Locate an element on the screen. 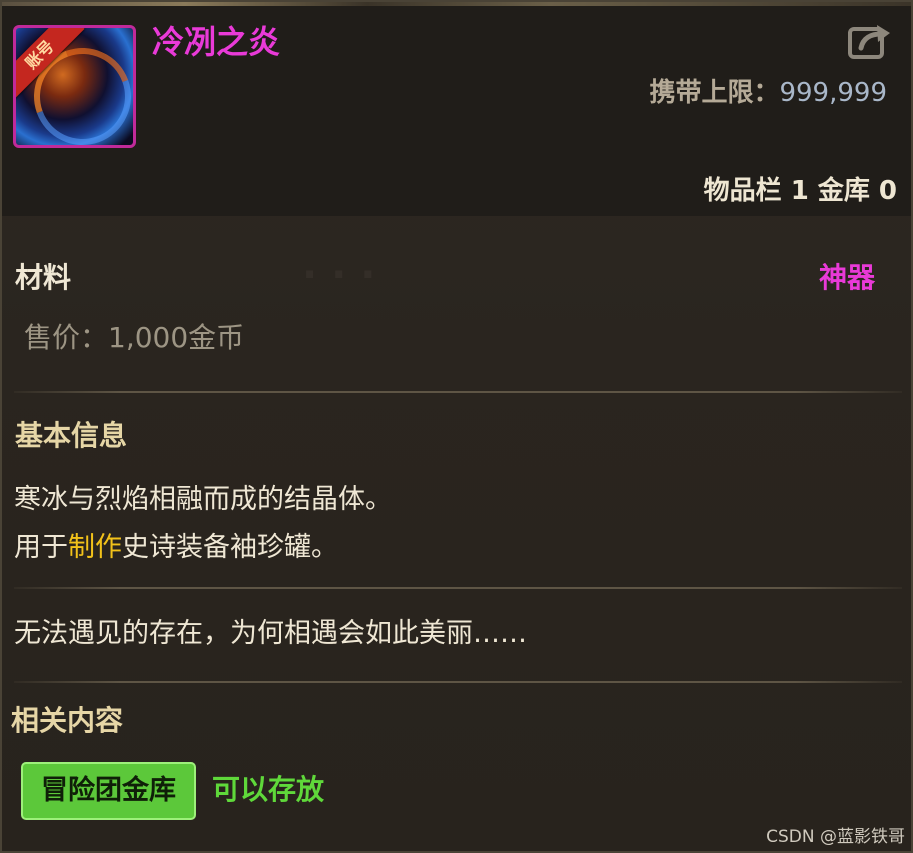 This screenshot has width=913, height=853. crafting-link: 制作 is located at coordinates (95, 547).